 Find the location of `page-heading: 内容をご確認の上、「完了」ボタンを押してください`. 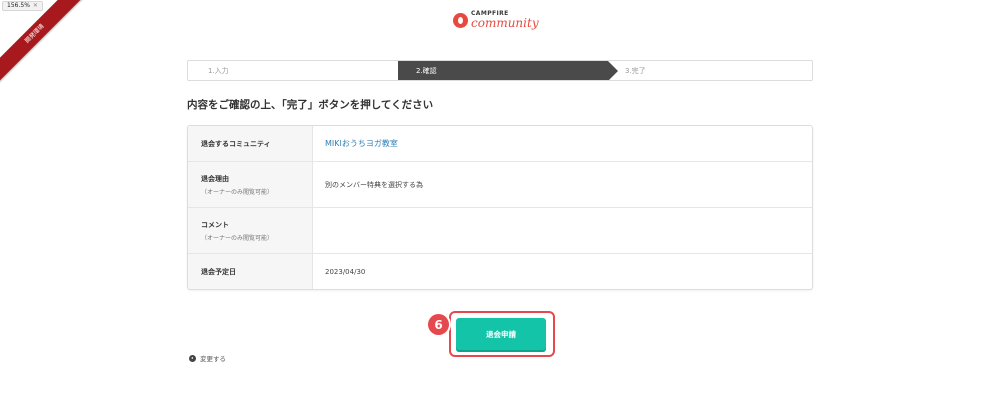

page-heading: 内容をご確認の上、「完了」ボタンを押してください is located at coordinates (310, 105).